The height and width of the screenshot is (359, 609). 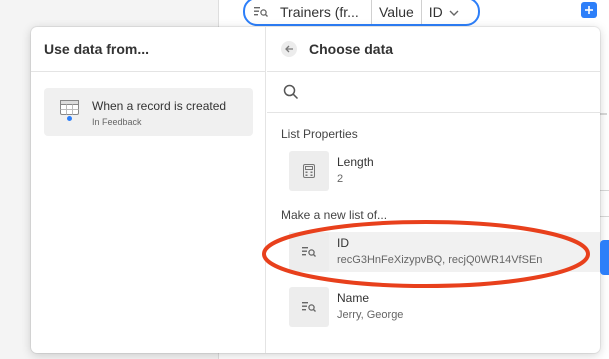 I want to click on calculator-icon, so click(x=309, y=171).